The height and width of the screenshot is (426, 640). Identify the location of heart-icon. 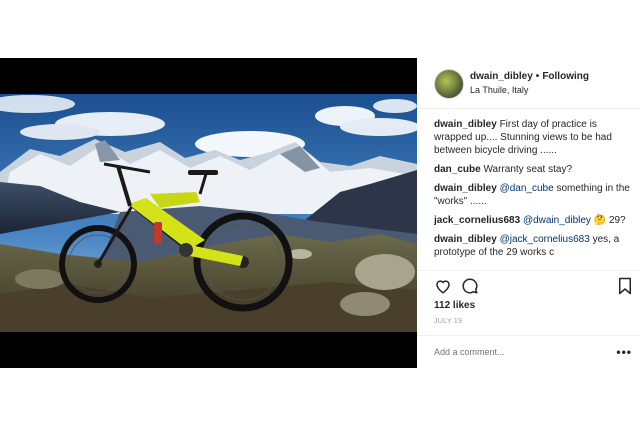
(443, 286).